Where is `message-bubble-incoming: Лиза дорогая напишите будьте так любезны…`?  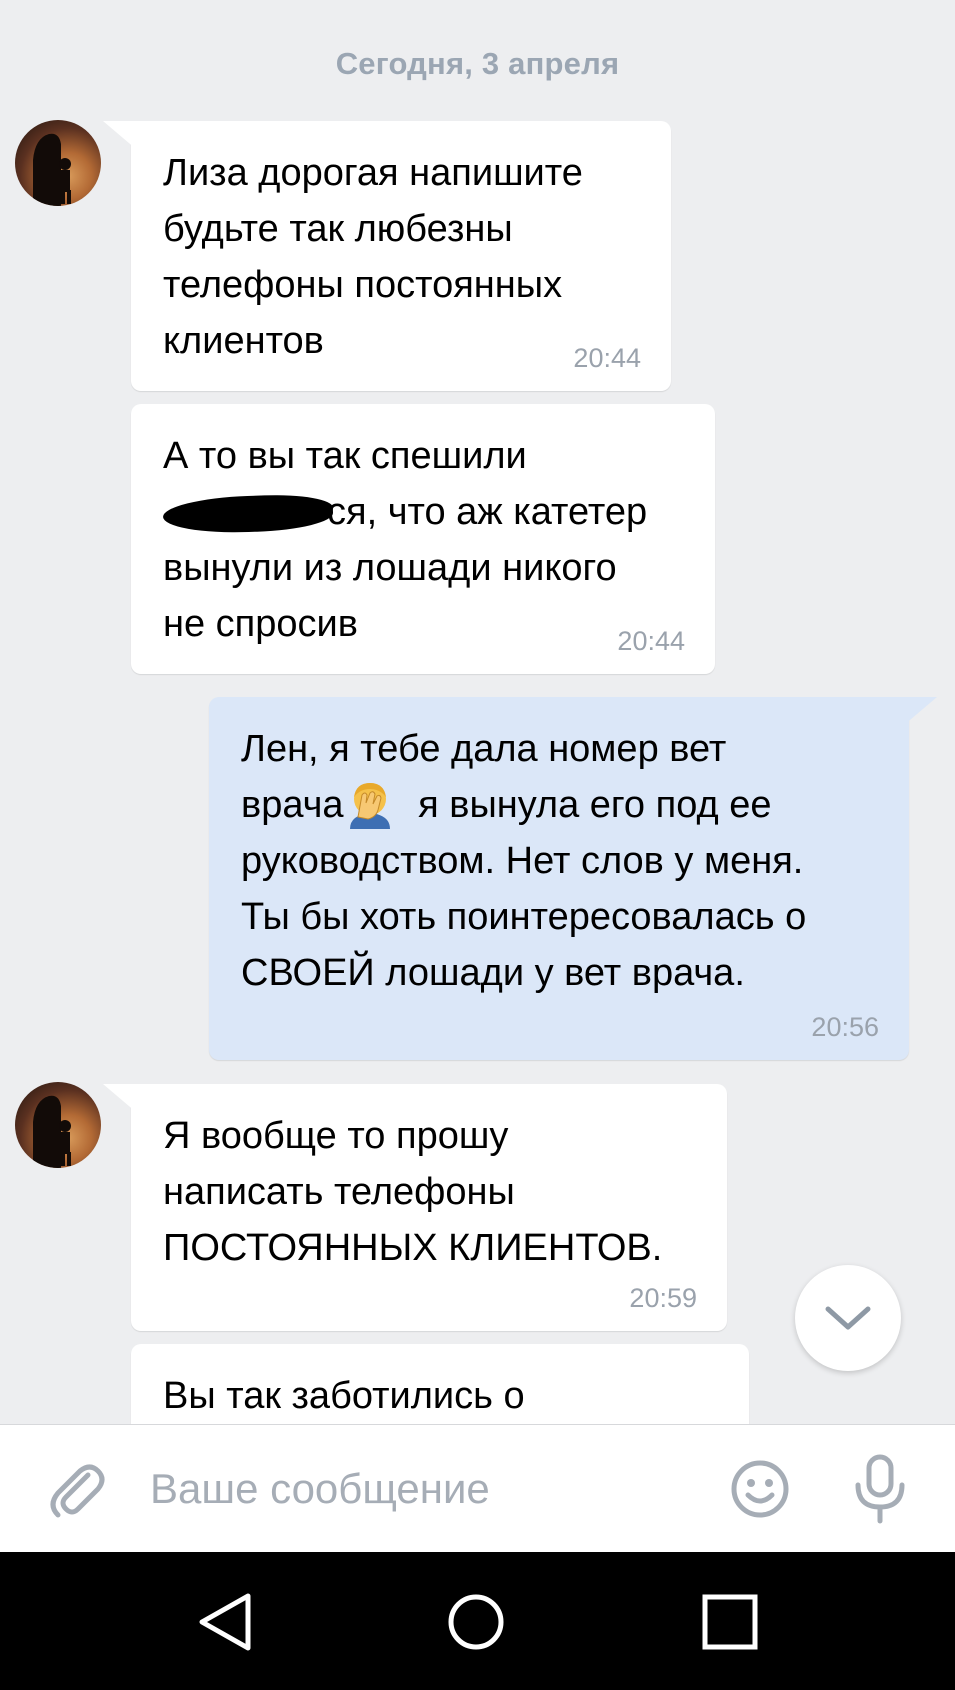 message-bubble-incoming: Лиза дорогая напишите будьте так любезны… is located at coordinates (387, 256).